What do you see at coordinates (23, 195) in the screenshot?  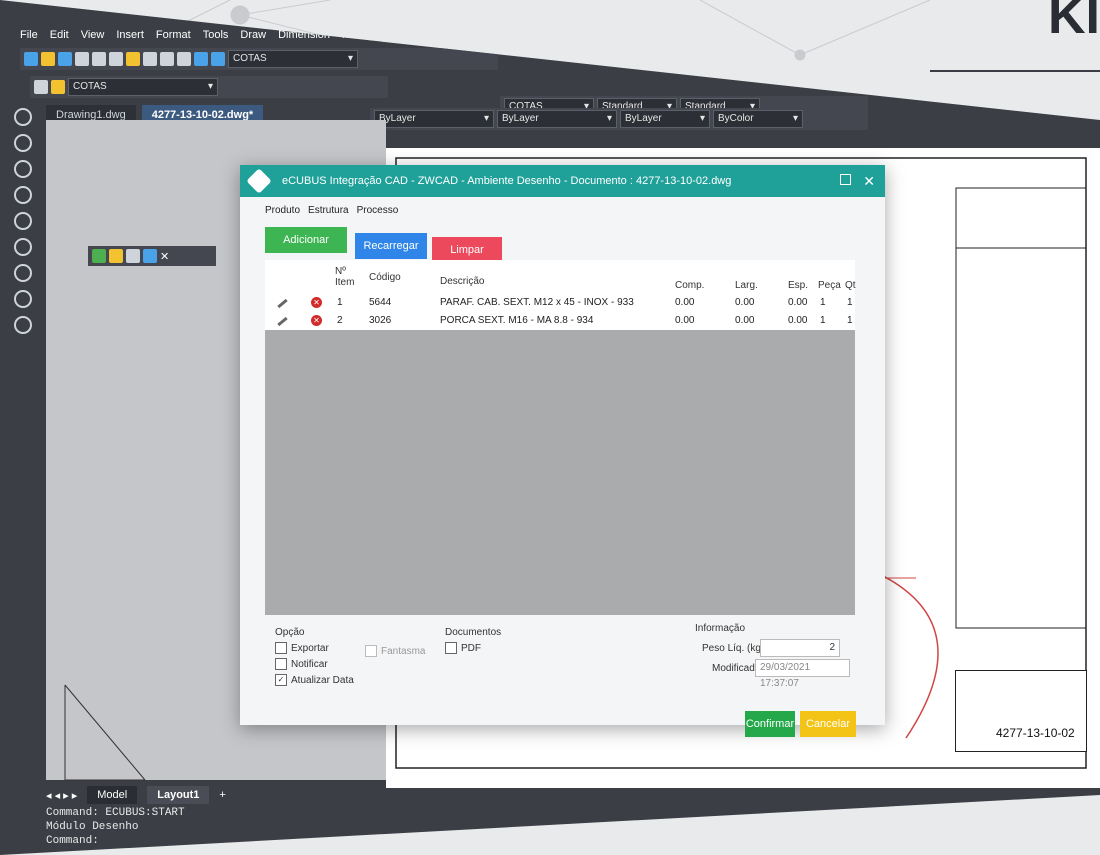 I see `rectangle-tool-icon` at bounding box center [23, 195].